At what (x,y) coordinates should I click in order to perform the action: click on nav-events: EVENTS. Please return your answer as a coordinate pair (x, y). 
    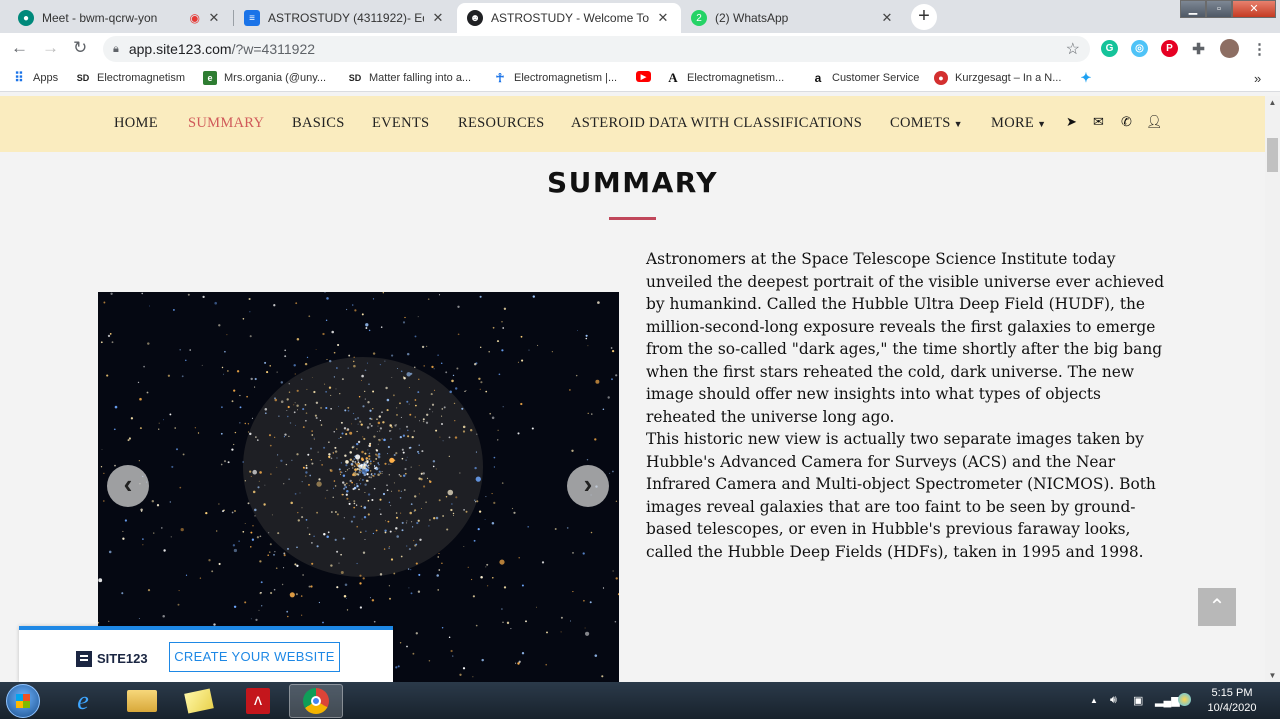
    Looking at the image, I should click on (400, 123).